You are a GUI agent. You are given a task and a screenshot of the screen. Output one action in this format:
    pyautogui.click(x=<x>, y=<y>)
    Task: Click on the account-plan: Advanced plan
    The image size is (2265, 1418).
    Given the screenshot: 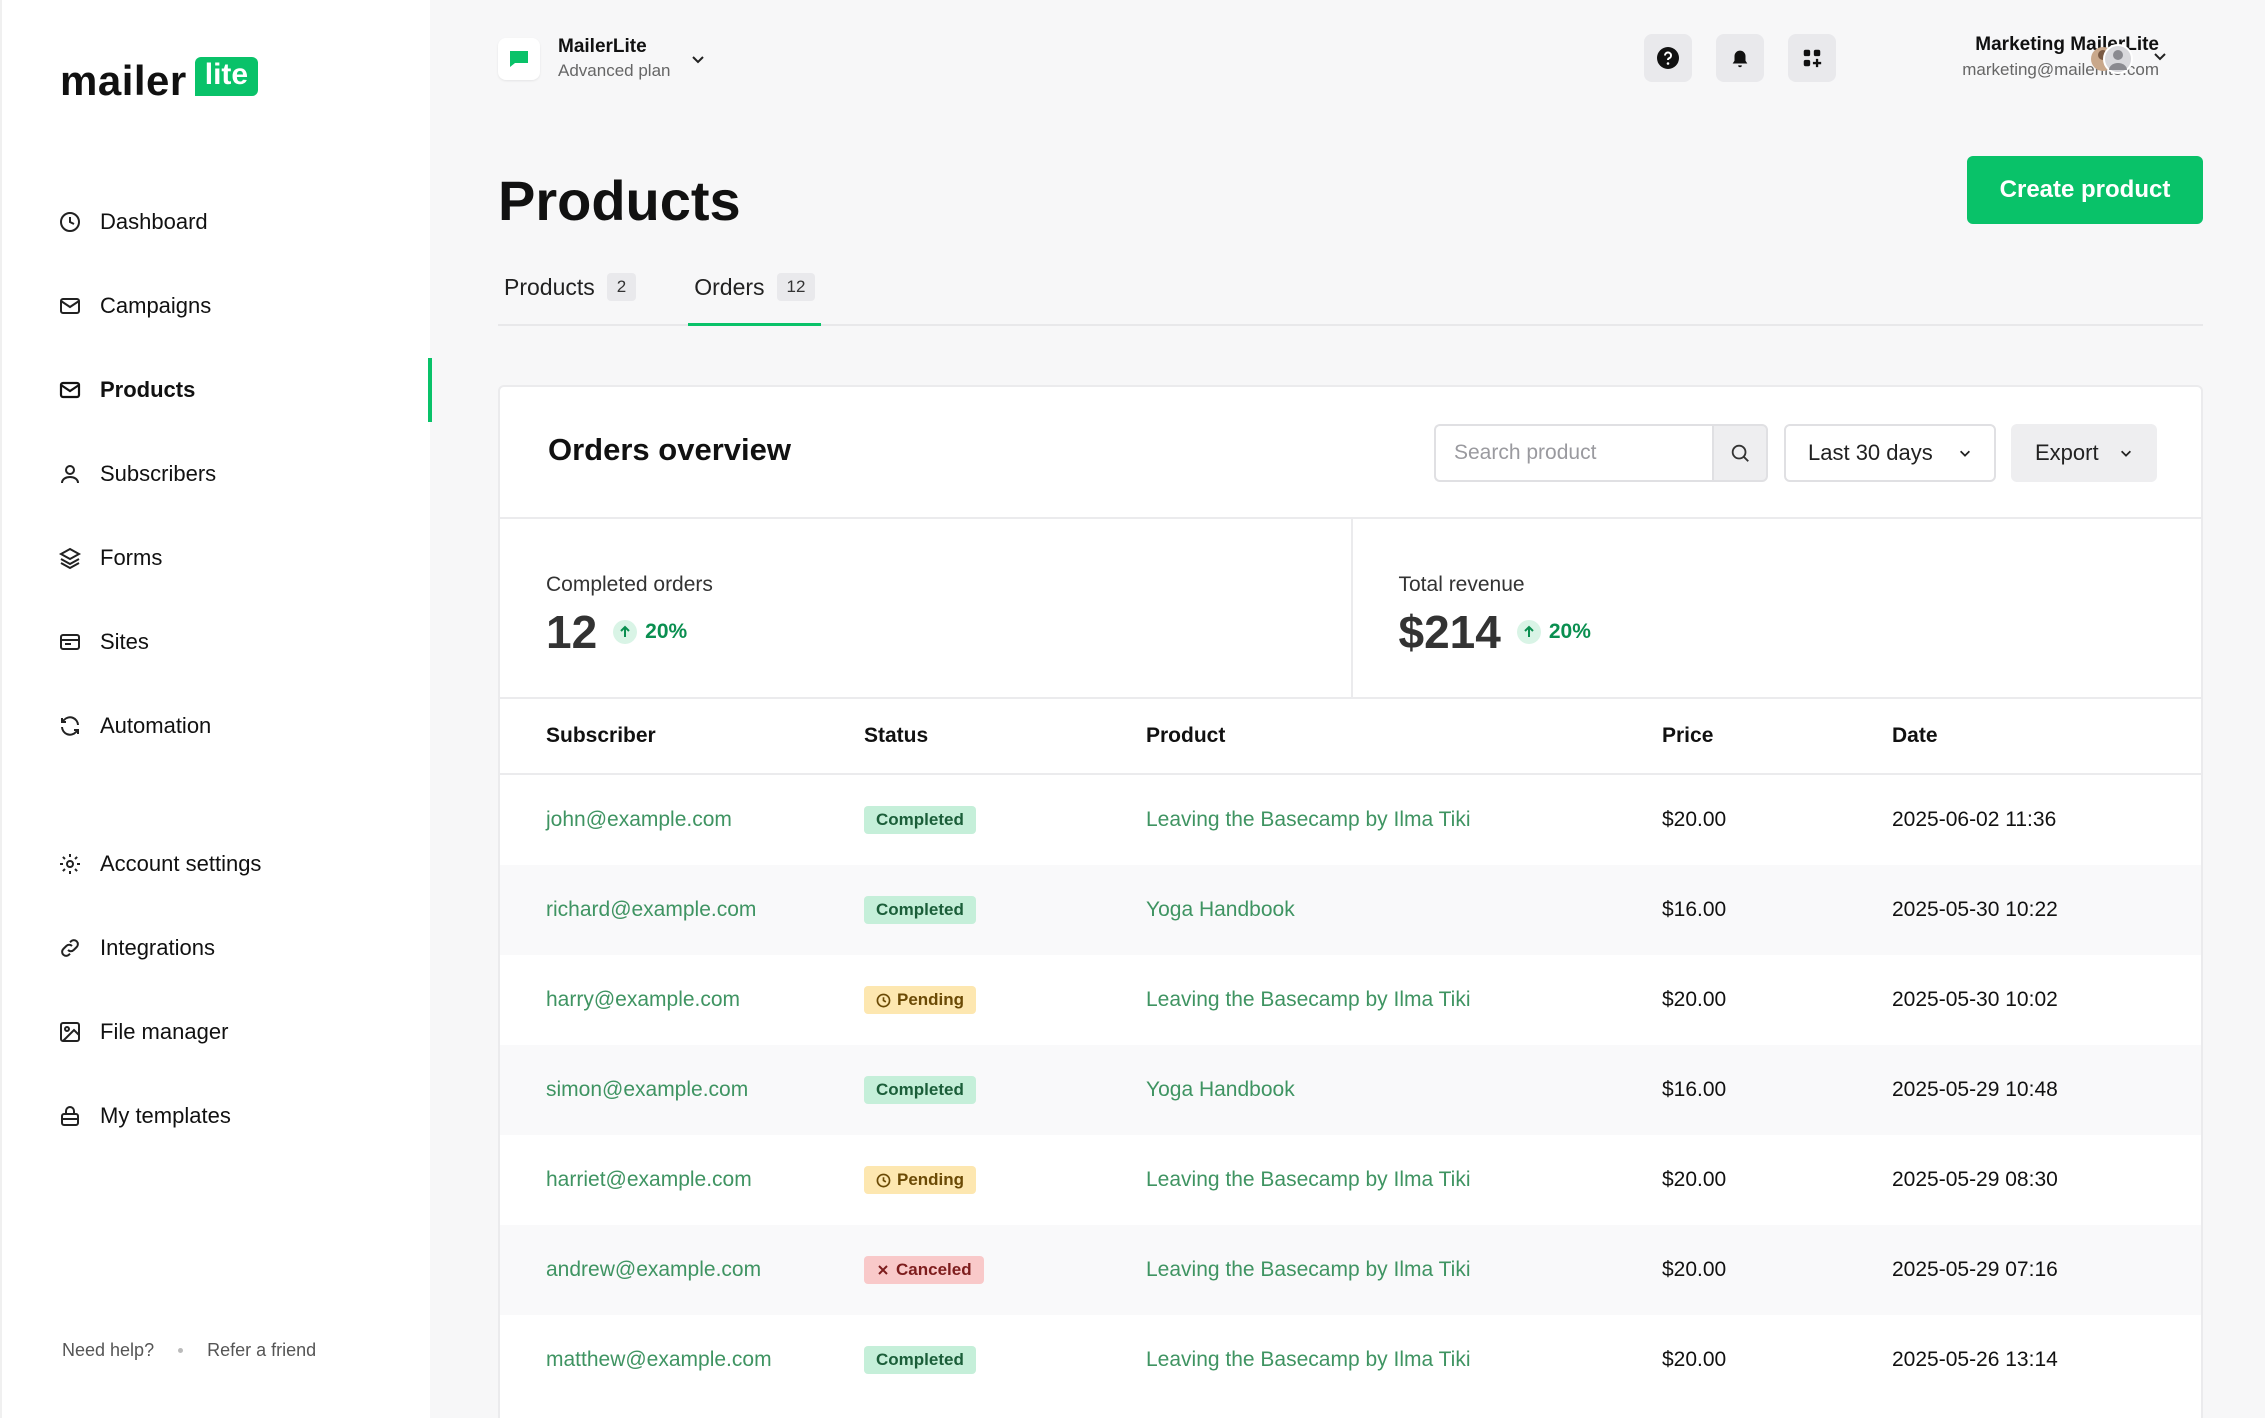 What is the action you would take?
    pyautogui.click(x=614, y=70)
    